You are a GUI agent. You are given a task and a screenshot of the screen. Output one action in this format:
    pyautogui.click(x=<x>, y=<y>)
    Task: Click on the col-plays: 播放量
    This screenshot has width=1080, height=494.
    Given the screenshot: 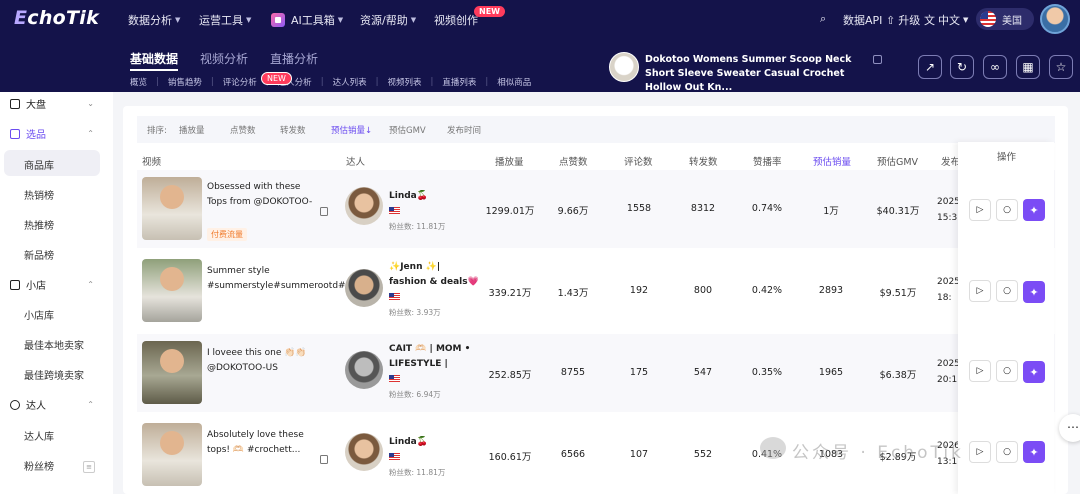 What is the action you would take?
    pyautogui.click(x=509, y=161)
    